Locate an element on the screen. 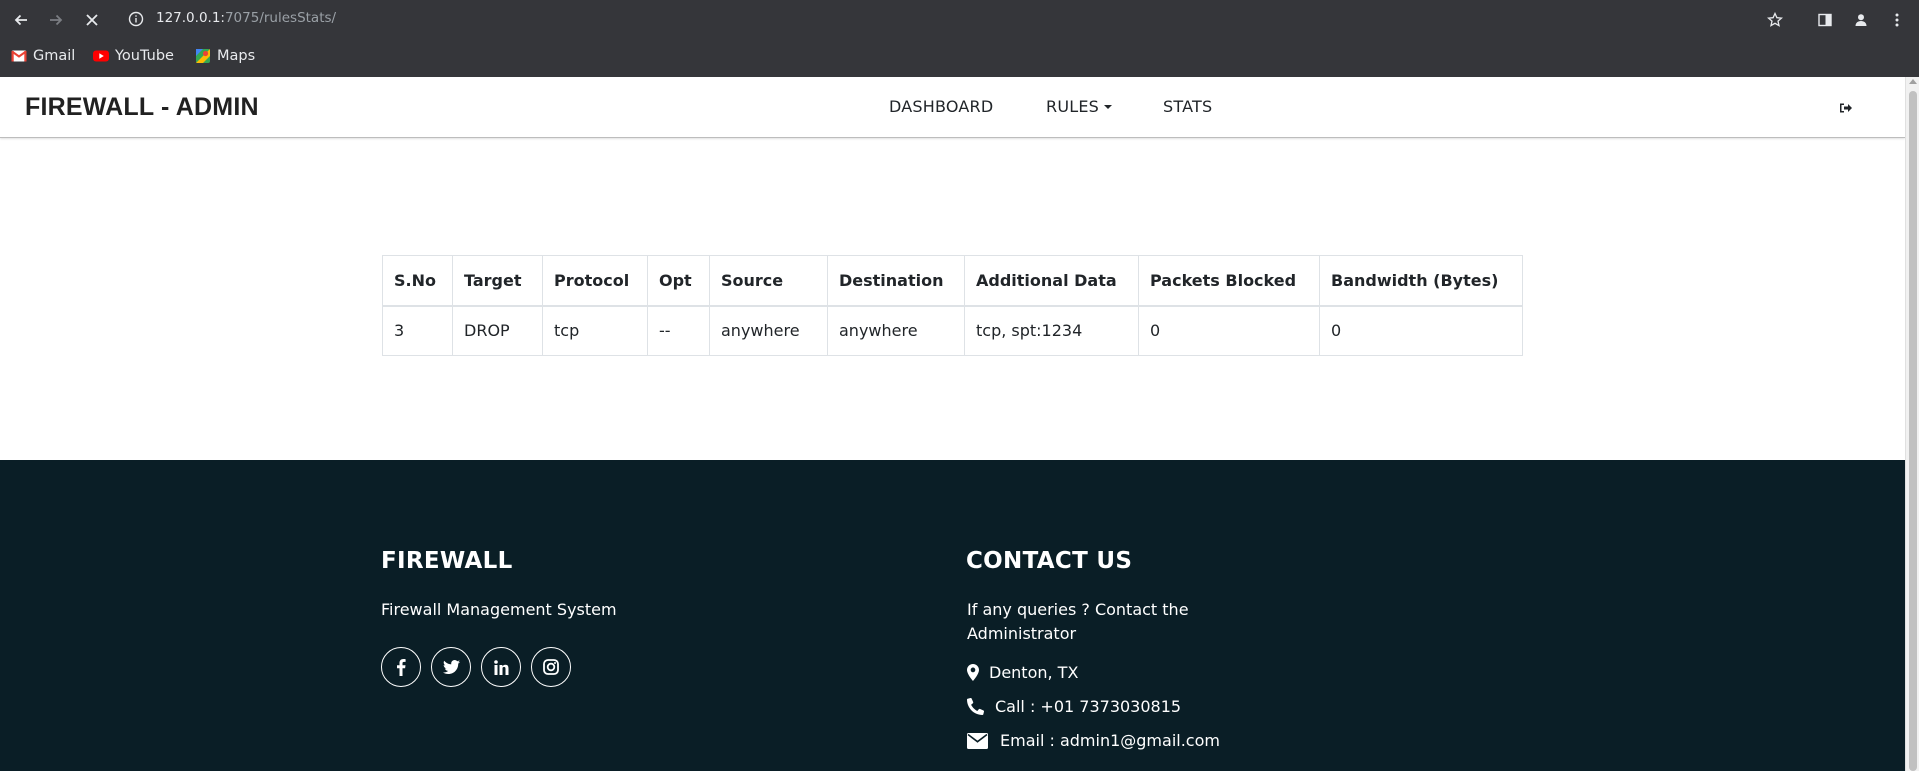 The width and height of the screenshot is (1919, 771). column-header: Packets Blocked is located at coordinates (1229, 281).